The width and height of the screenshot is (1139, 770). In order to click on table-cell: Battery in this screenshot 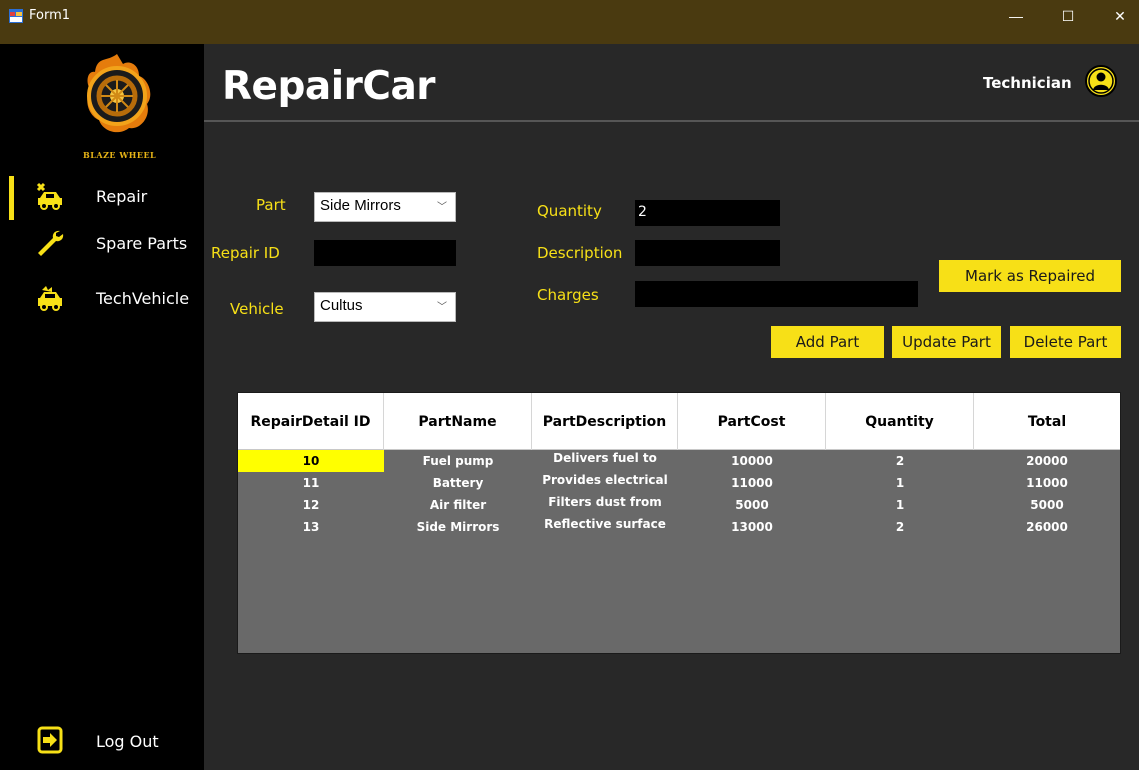, I will do `click(458, 483)`.